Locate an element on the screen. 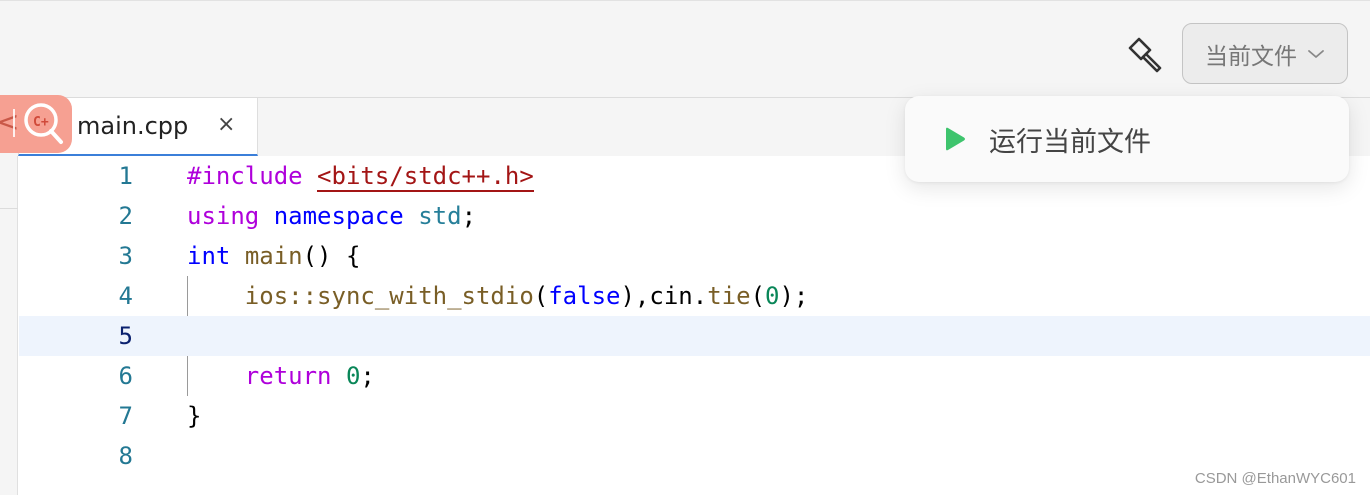  code-text: return 0; is located at coordinates (281, 376).